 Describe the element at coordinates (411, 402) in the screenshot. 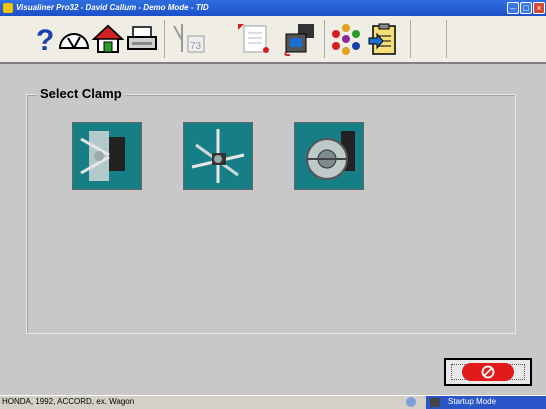

I see `user-icon` at that location.